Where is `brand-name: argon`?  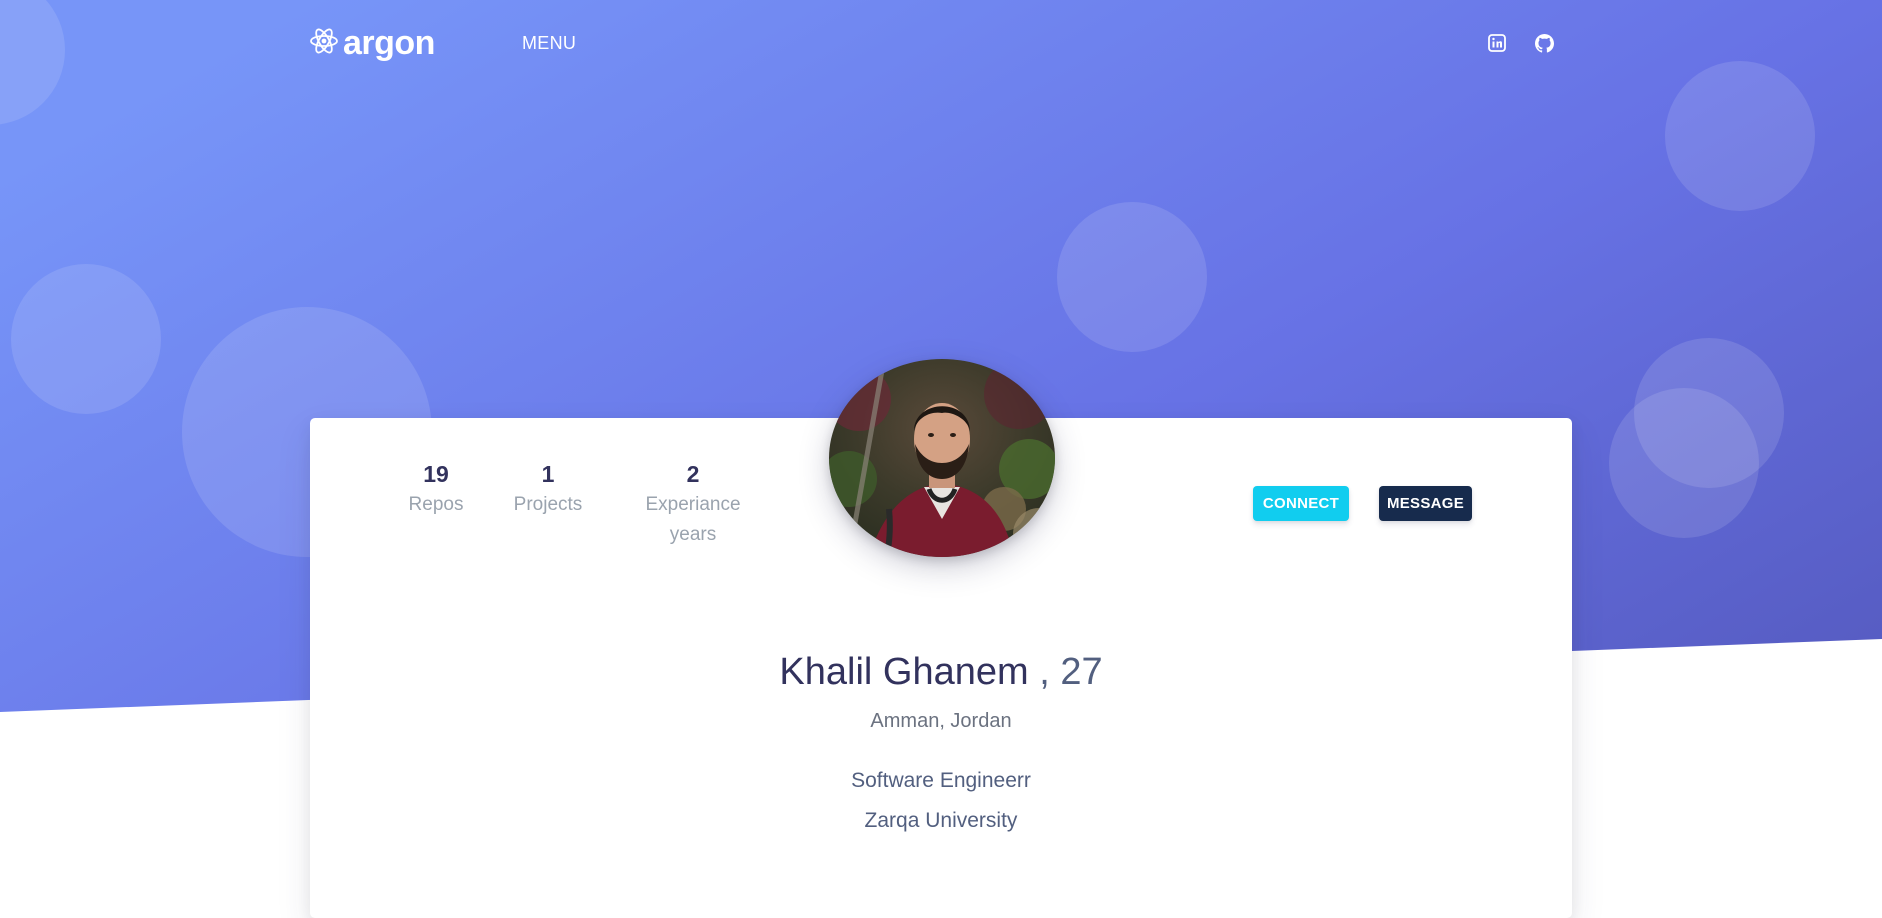 brand-name: argon is located at coordinates (389, 43).